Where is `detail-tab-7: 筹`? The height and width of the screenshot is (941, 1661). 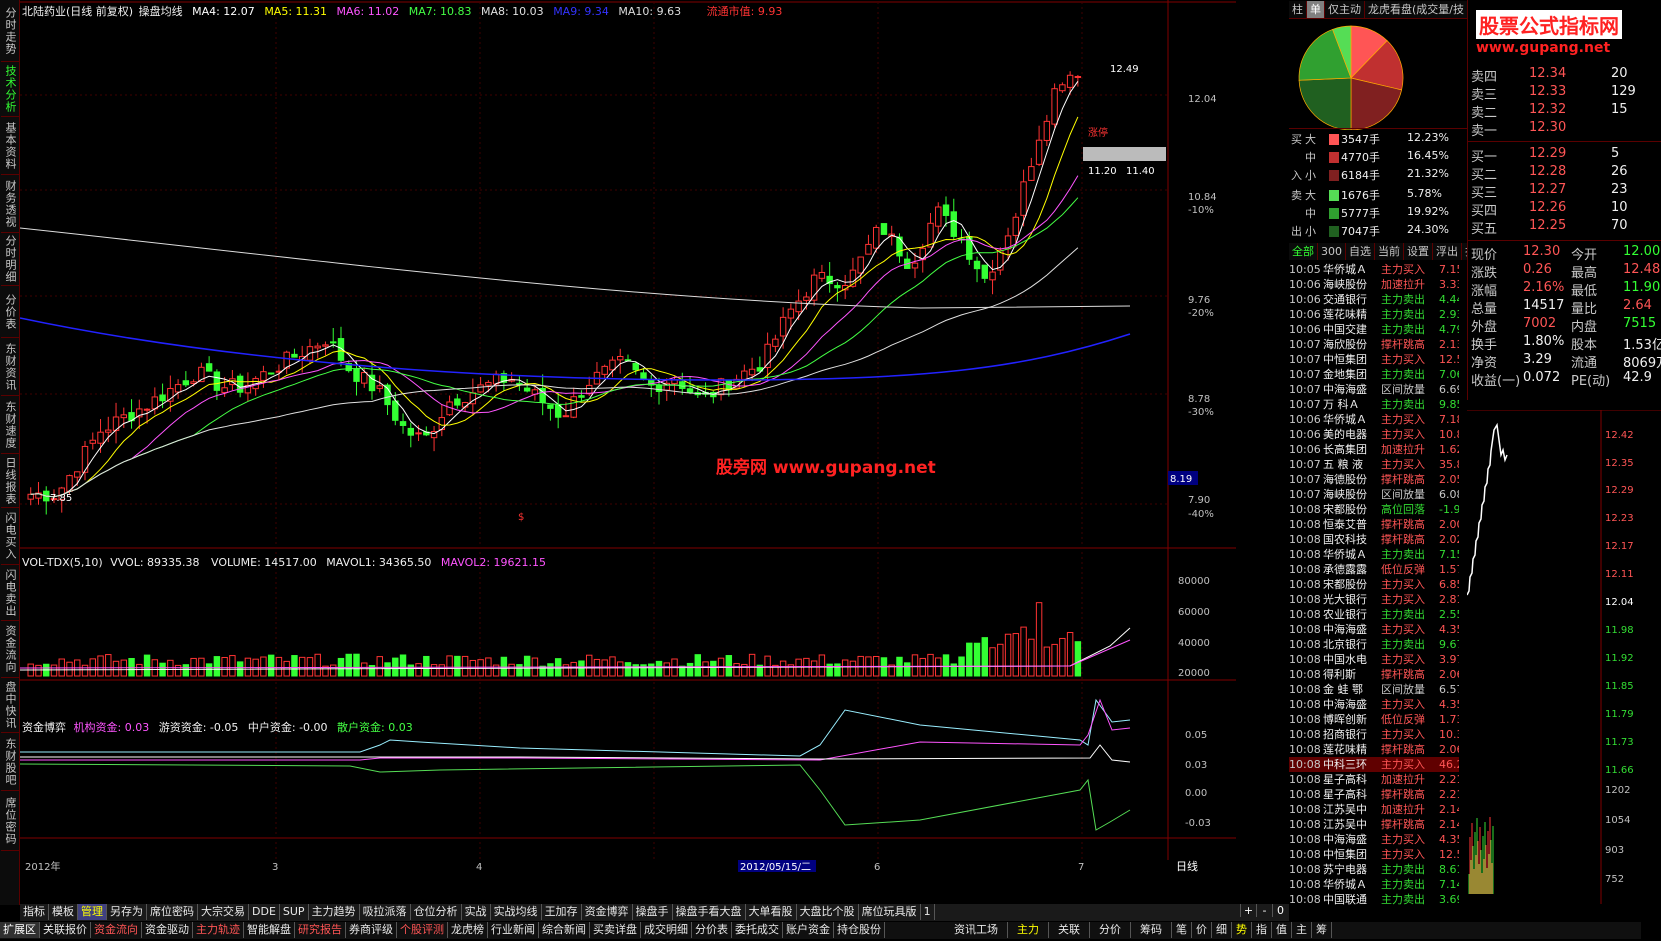 detail-tab-7: 筹 is located at coordinates (1322, 930).